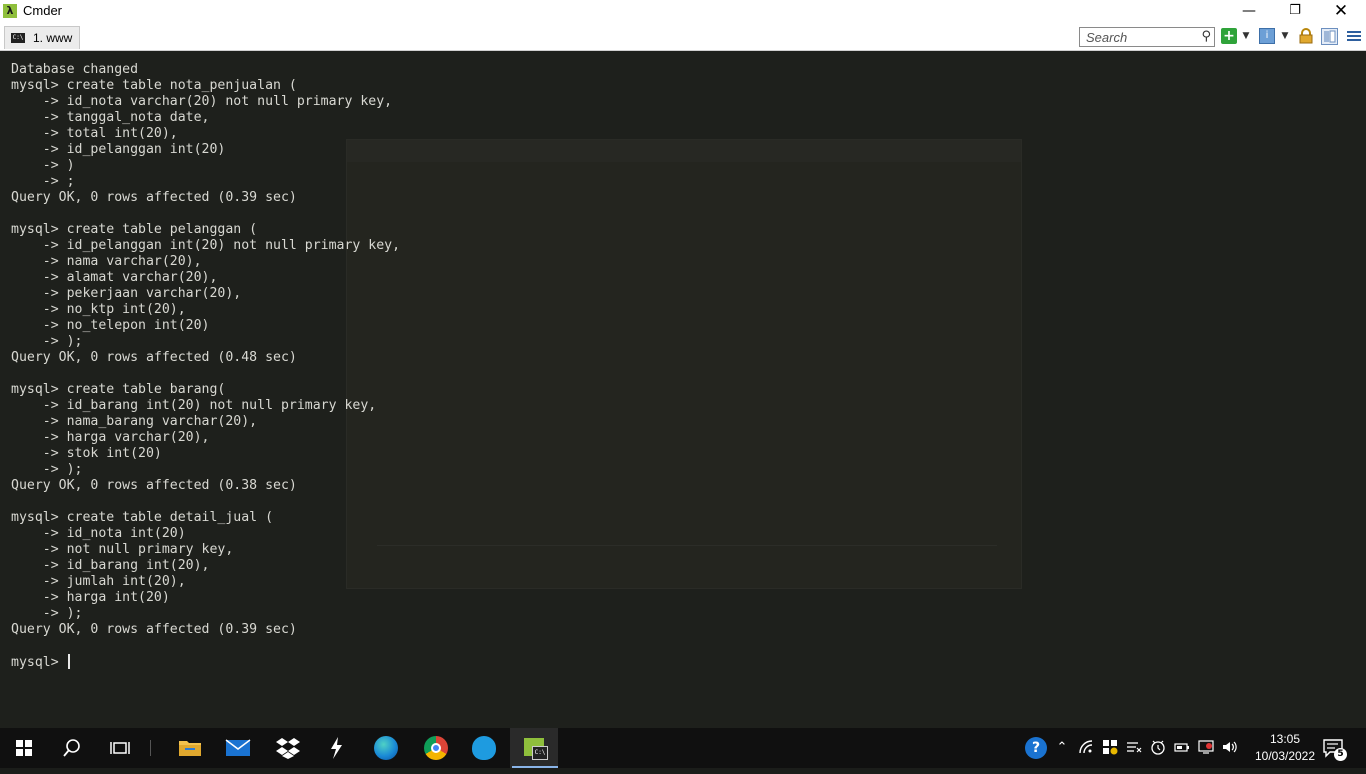  What do you see at coordinates (1086, 748) in the screenshot?
I see `wifi-icon` at bounding box center [1086, 748].